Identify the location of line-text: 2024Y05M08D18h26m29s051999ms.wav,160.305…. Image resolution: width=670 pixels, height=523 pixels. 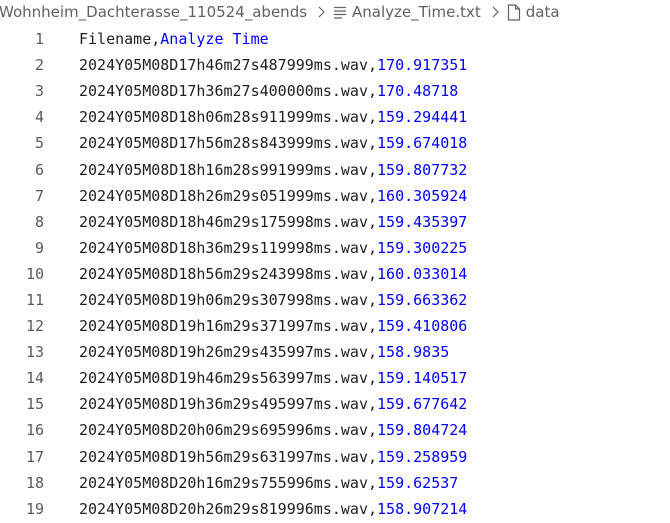
(273, 196).